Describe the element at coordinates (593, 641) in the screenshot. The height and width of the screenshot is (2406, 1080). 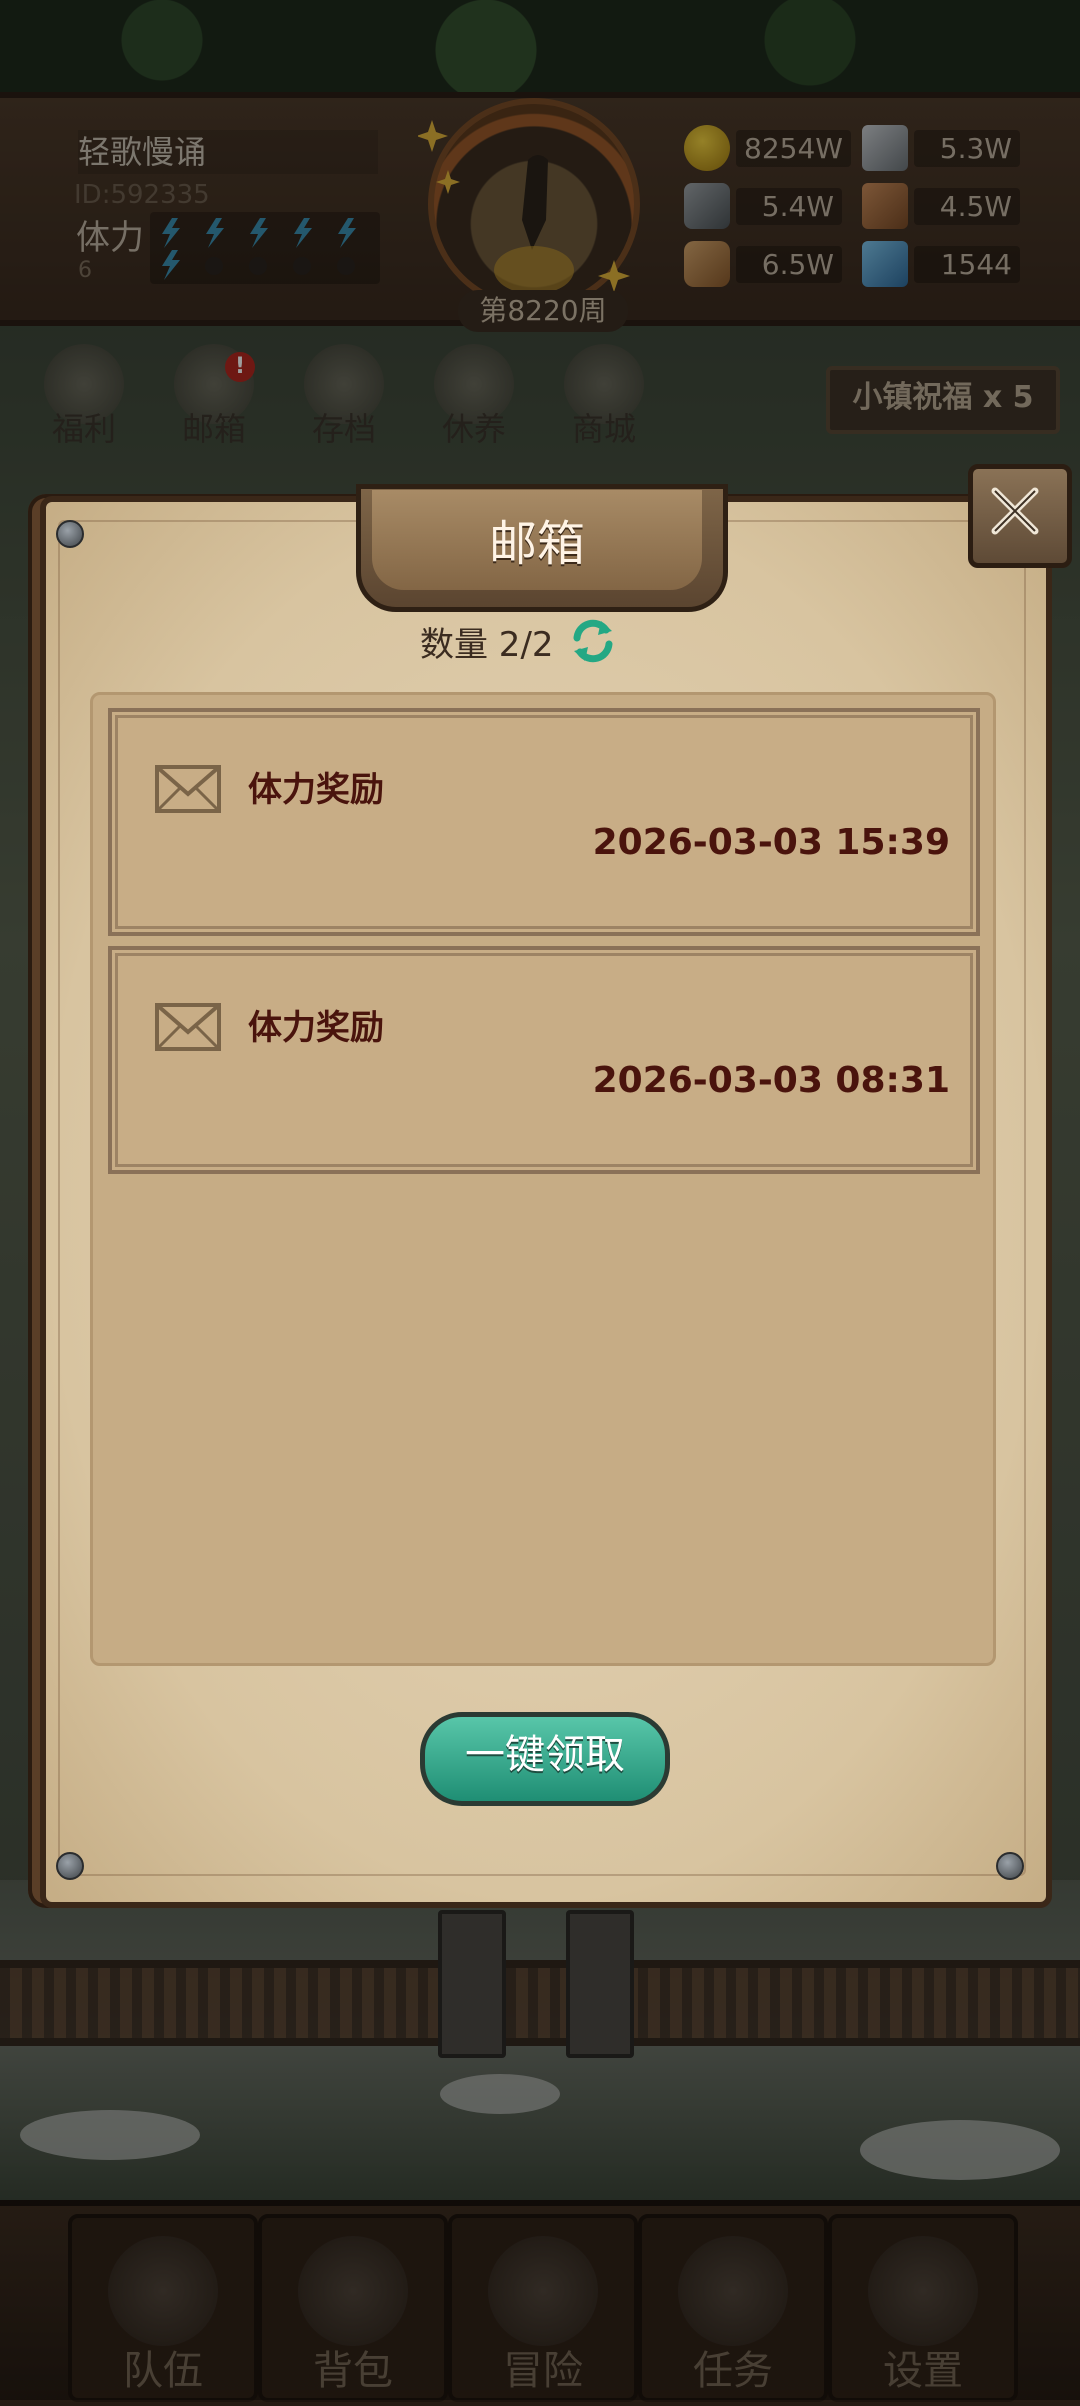
I see `refresh-icon` at that location.